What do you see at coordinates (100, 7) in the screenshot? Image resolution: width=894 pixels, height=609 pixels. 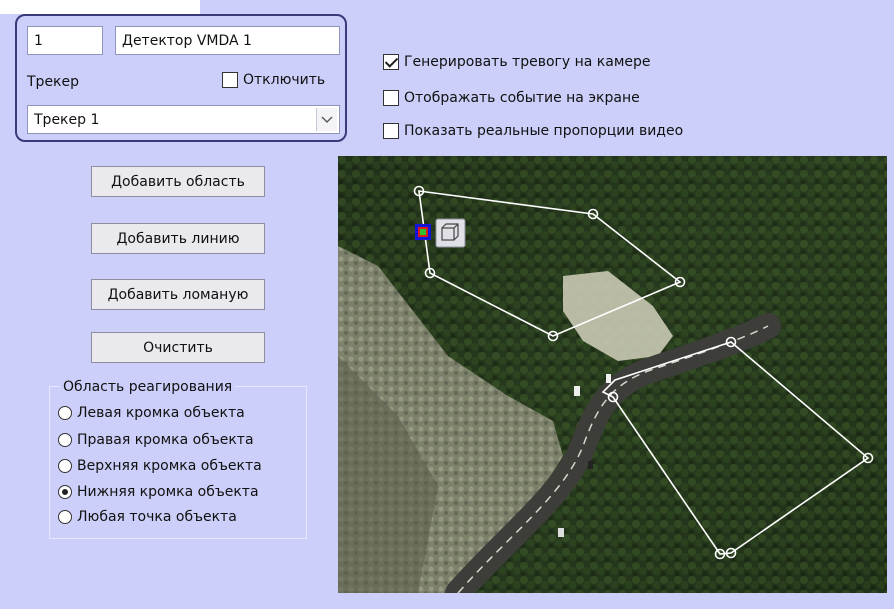 I see `top-cropped-text` at bounding box center [100, 7].